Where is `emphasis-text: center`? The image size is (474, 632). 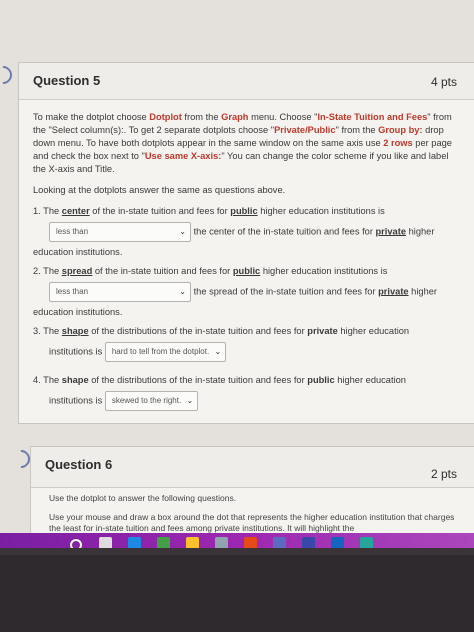 emphasis-text: center is located at coordinates (75, 211).